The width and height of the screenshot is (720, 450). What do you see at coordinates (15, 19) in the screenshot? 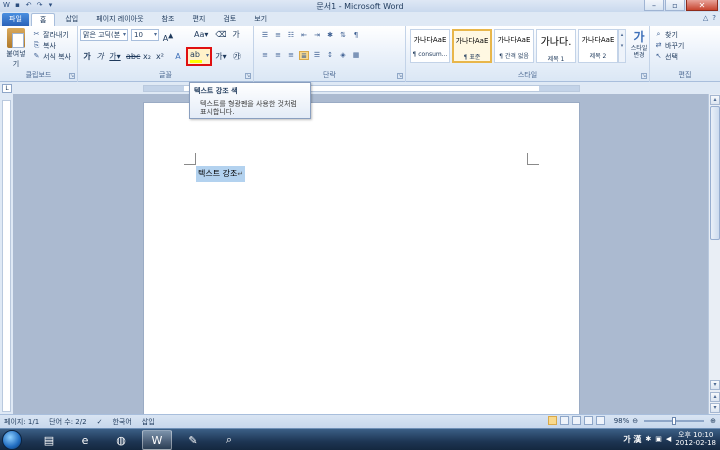
I see `tab-file: 파일` at bounding box center [15, 19].